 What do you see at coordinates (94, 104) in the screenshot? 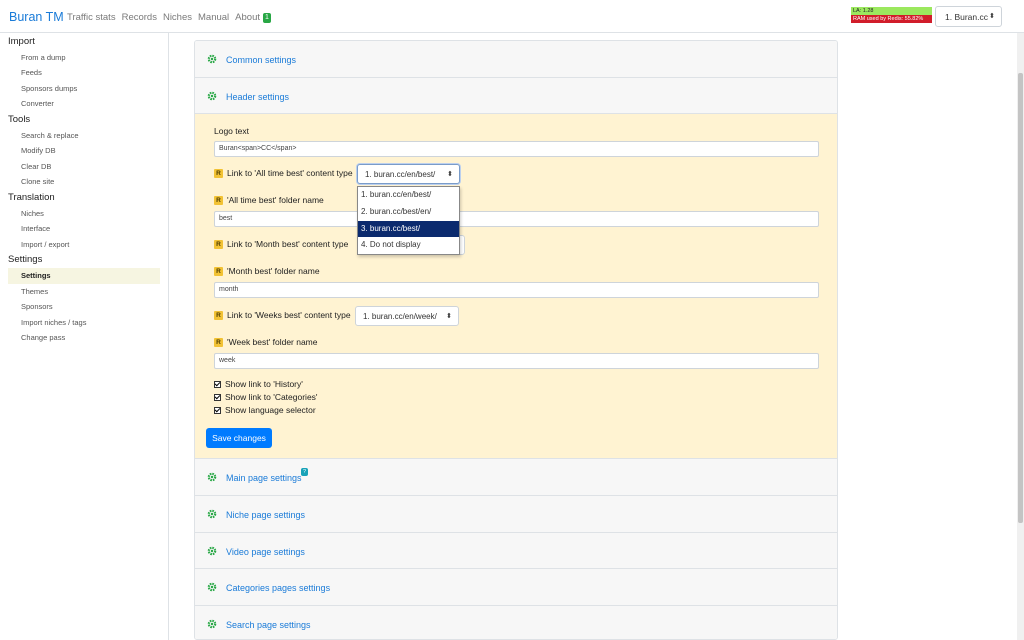
I see `sidebar-item-converter: Converter` at bounding box center [94, 104].